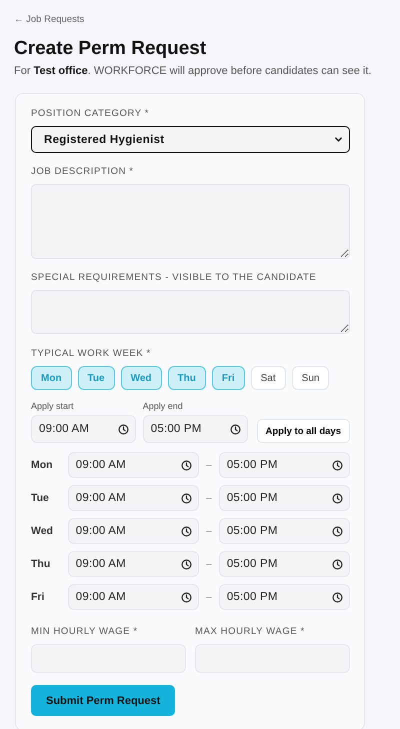 This screenshot has width=400, height=729. I want to click on field-label: Apply end, so click(163, 406).